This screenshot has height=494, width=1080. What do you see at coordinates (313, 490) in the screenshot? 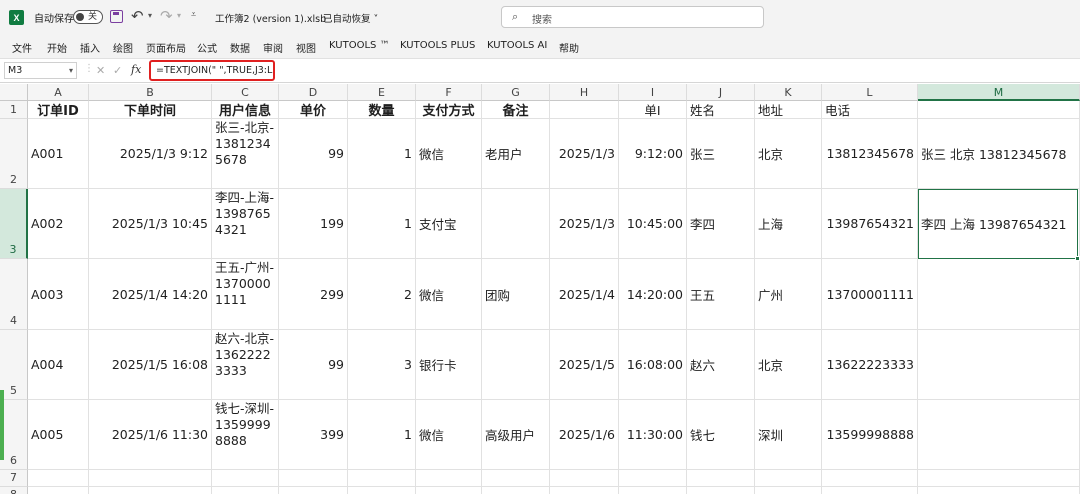
I see `cell-d8` at bounding box center [313, 490].